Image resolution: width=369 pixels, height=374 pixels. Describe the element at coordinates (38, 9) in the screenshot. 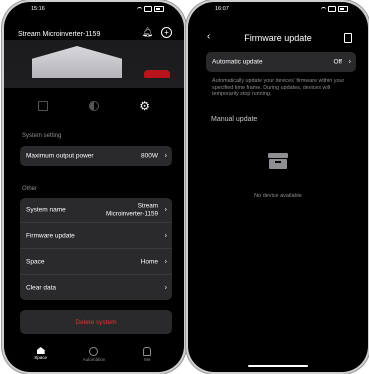

I see `status-time: 15:16` at that location.